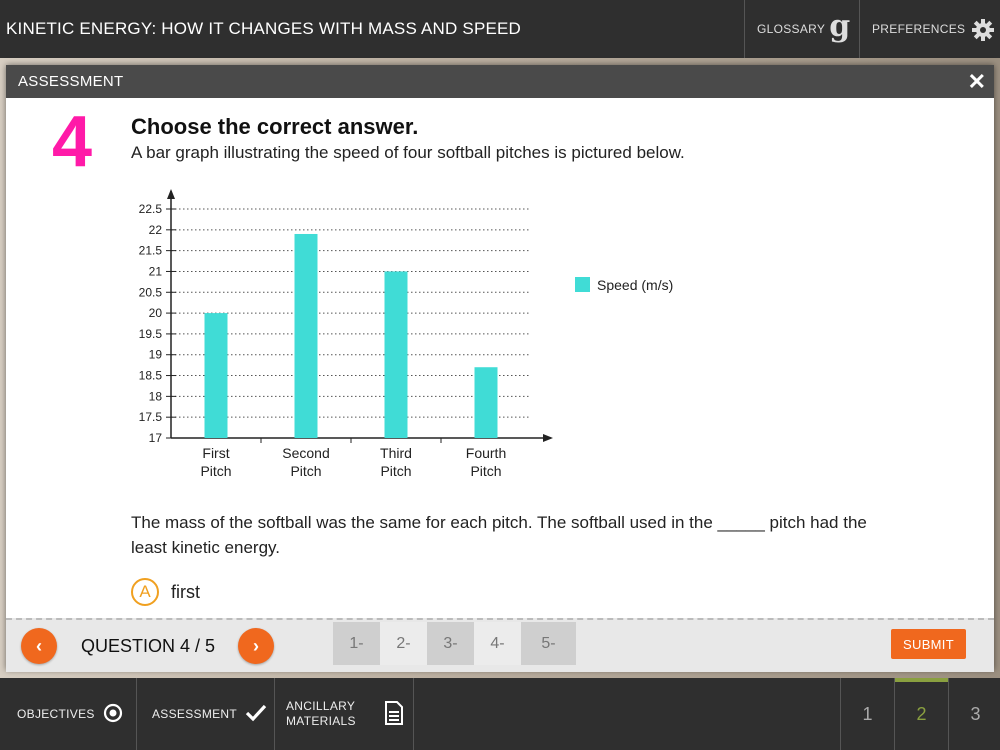 The height and width of the screenshot is (750, 1000). I want to click on choice-a: A first, so click(165, 592).